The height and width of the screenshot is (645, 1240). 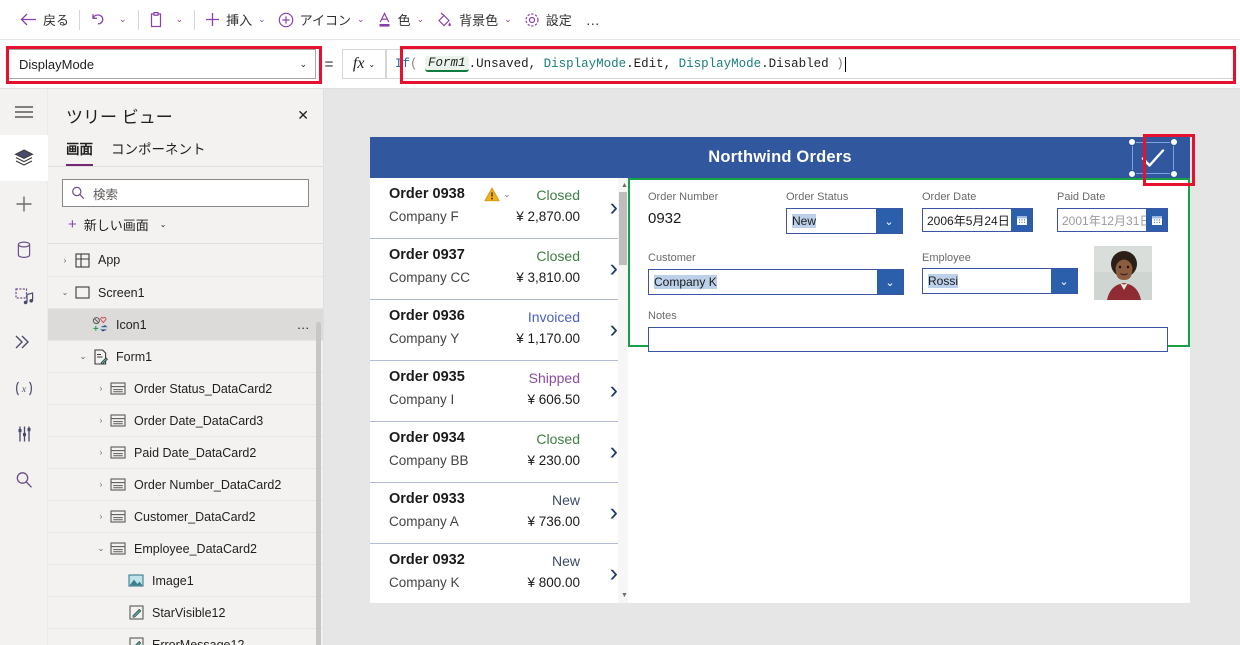 I want to click on background-color-button: 背景色 ⌄, so click(x=474, y=20).